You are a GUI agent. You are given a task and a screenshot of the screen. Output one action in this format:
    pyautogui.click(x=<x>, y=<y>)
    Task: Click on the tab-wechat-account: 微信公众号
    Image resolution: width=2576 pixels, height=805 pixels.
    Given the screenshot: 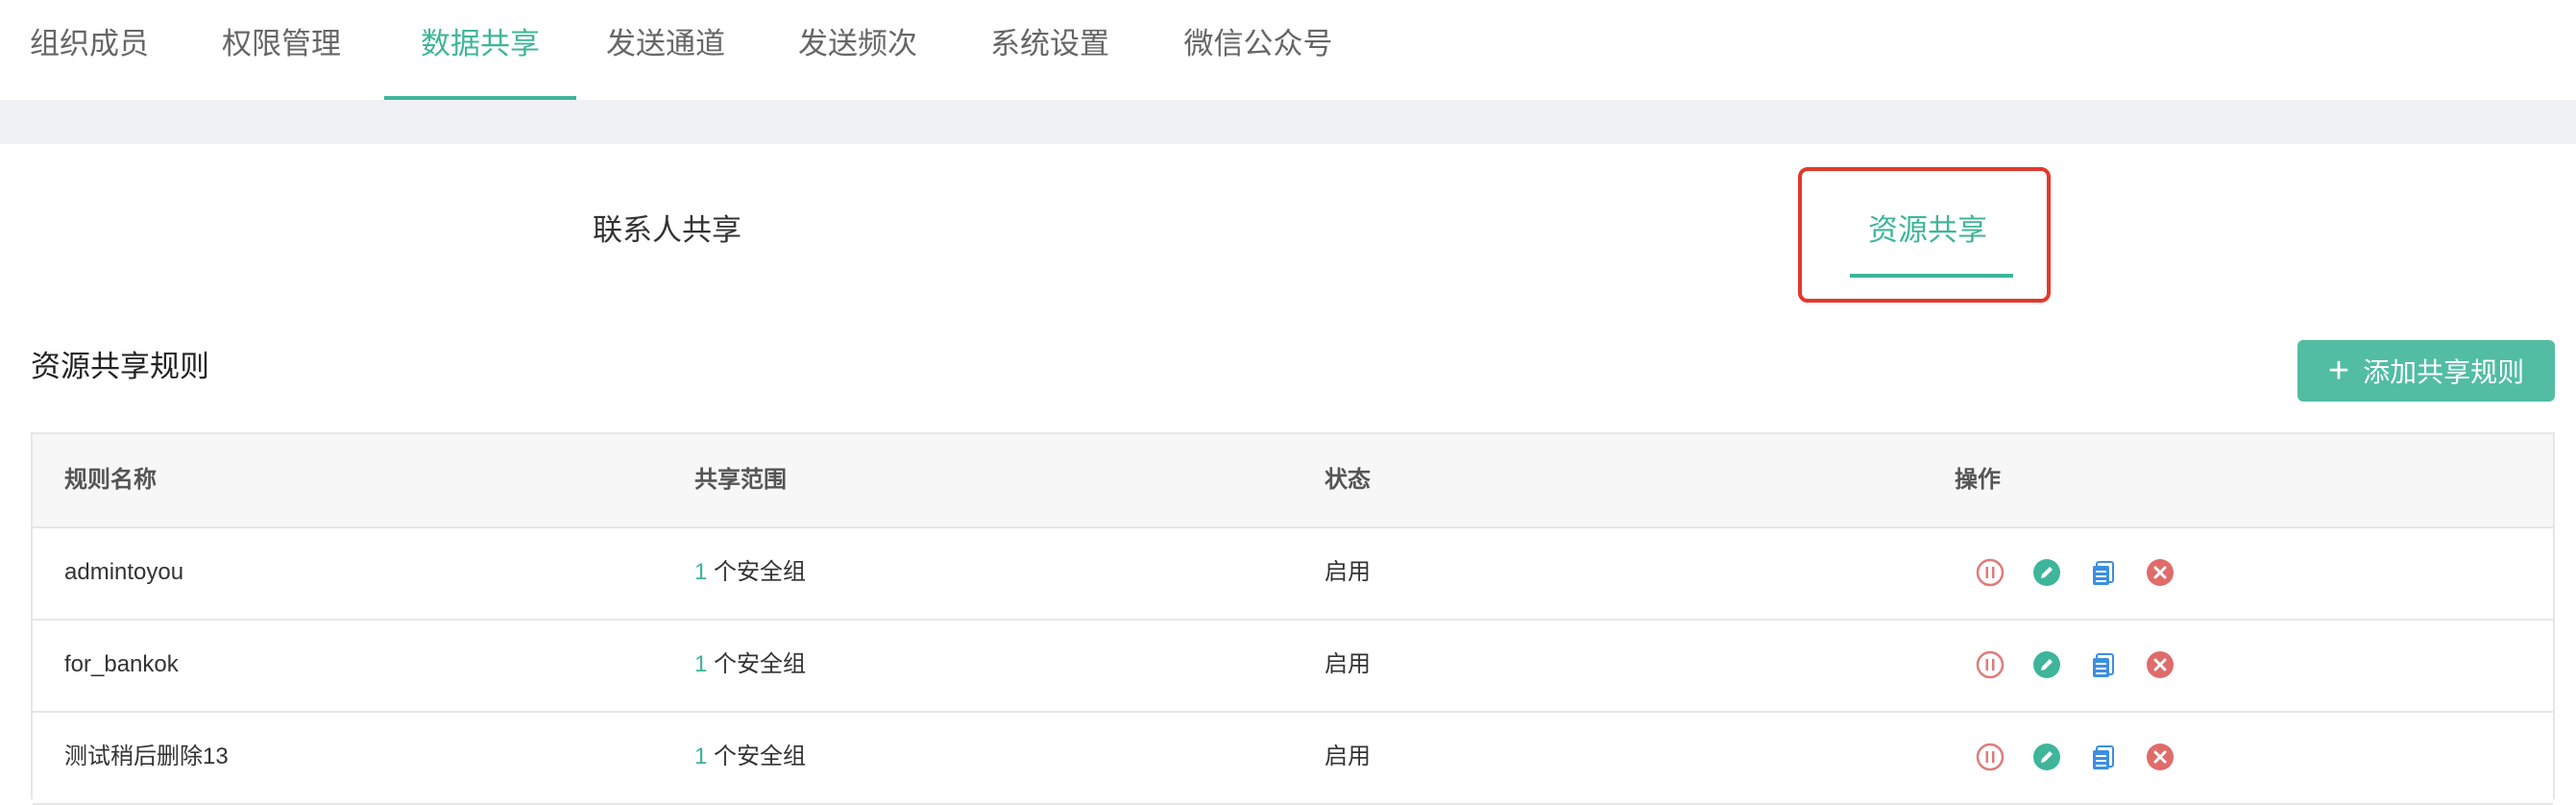 What is the action you would take?
    pyautogui.click(x=1259, y=50)
    